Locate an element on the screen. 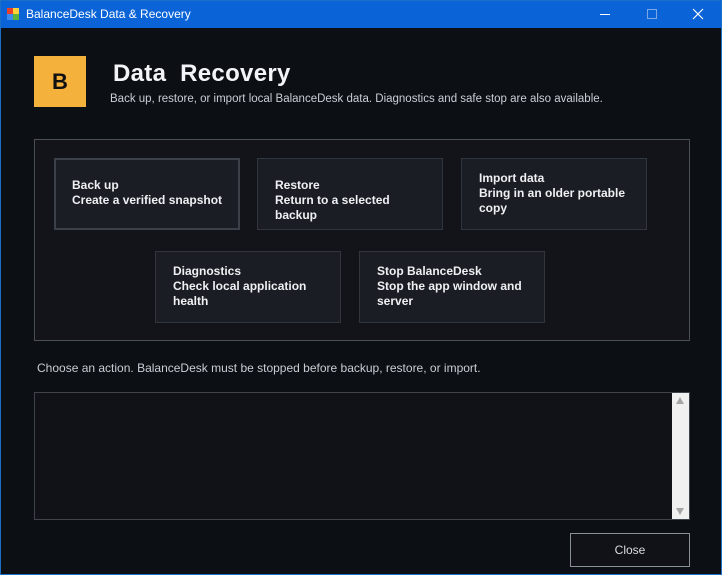 The width and height of the screenshot is (722, 575). close-window-button is located at coordinates (698, 14).